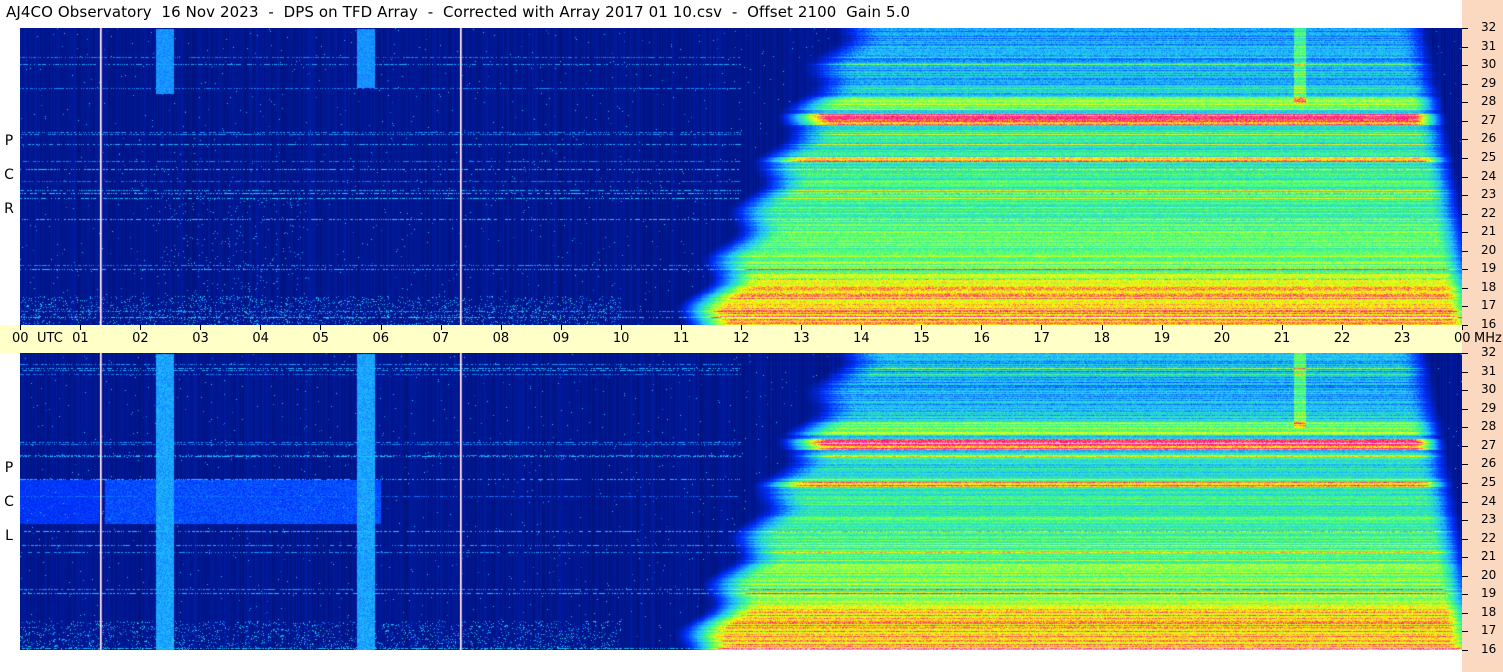  Describe the element at coordinates (9, 175) in the screenshot. I see `pol-label-rcp-2: C` at that location.